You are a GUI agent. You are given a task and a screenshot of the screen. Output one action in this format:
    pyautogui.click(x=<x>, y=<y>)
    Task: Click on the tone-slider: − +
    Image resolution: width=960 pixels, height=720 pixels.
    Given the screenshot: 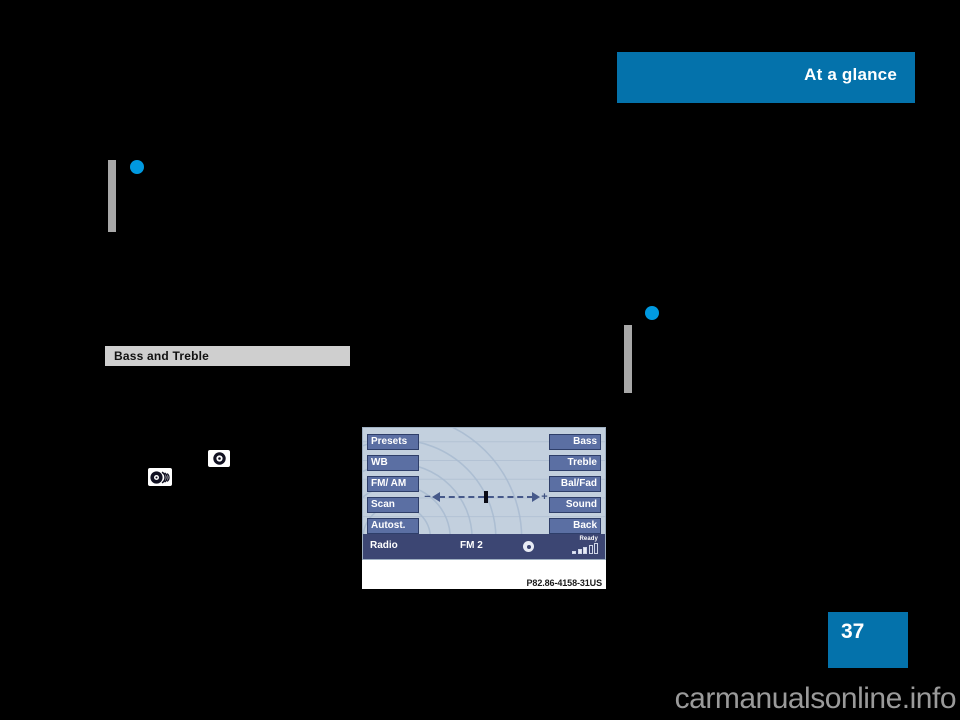 What is the action you would take?
    pyautogui.click(x=486, y=497)
    